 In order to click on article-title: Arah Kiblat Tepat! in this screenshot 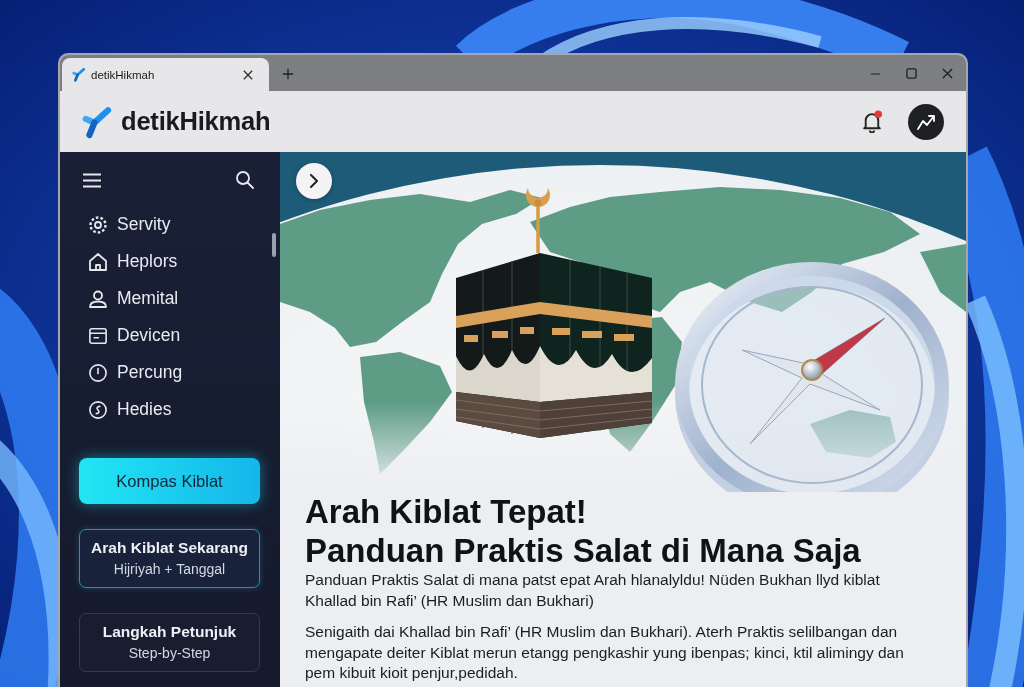, I will do `click(446, 511)`.